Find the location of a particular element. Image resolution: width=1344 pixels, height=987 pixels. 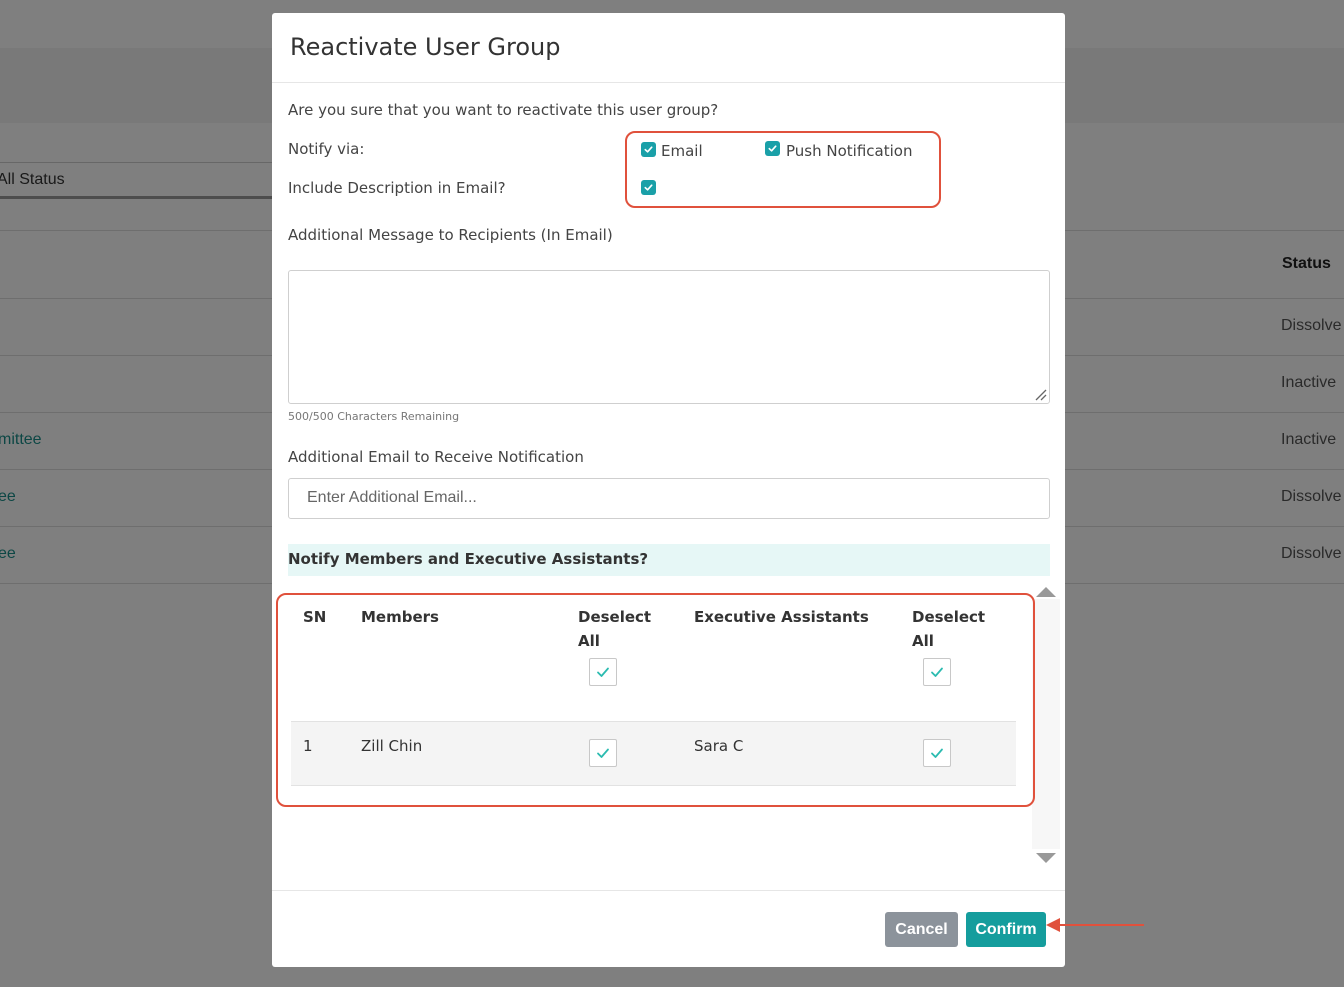

push-notification-checkbox-label: Push Notification is located at coordinates (849, 151).